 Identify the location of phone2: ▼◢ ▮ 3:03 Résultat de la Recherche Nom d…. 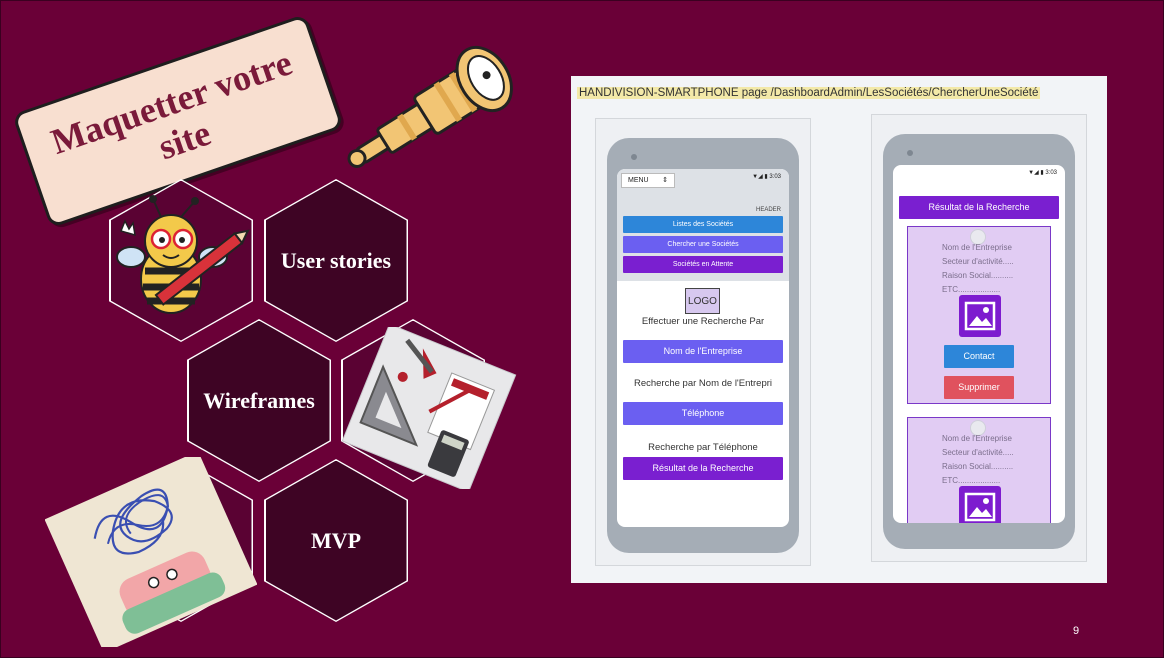
(979, 341).